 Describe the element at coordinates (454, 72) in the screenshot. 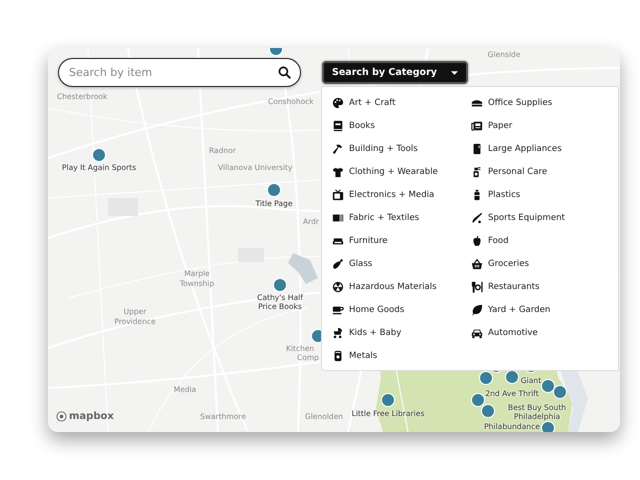

I see `caret-icon` at that location.